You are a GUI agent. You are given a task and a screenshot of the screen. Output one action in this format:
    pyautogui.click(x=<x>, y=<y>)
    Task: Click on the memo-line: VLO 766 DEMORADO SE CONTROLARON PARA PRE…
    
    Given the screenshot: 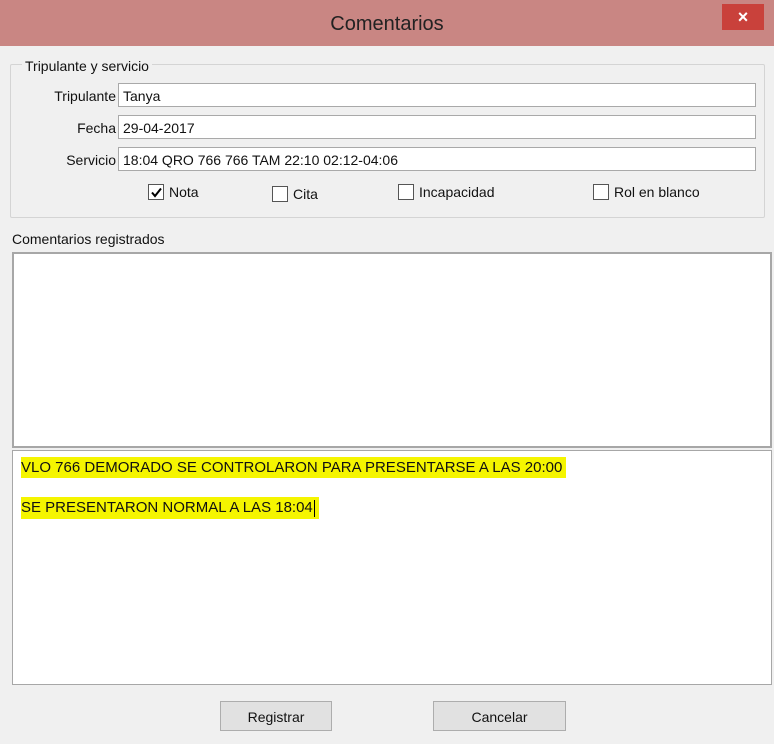 What is the action you would take?
    pyautogui.click(x=294, y=467)
    